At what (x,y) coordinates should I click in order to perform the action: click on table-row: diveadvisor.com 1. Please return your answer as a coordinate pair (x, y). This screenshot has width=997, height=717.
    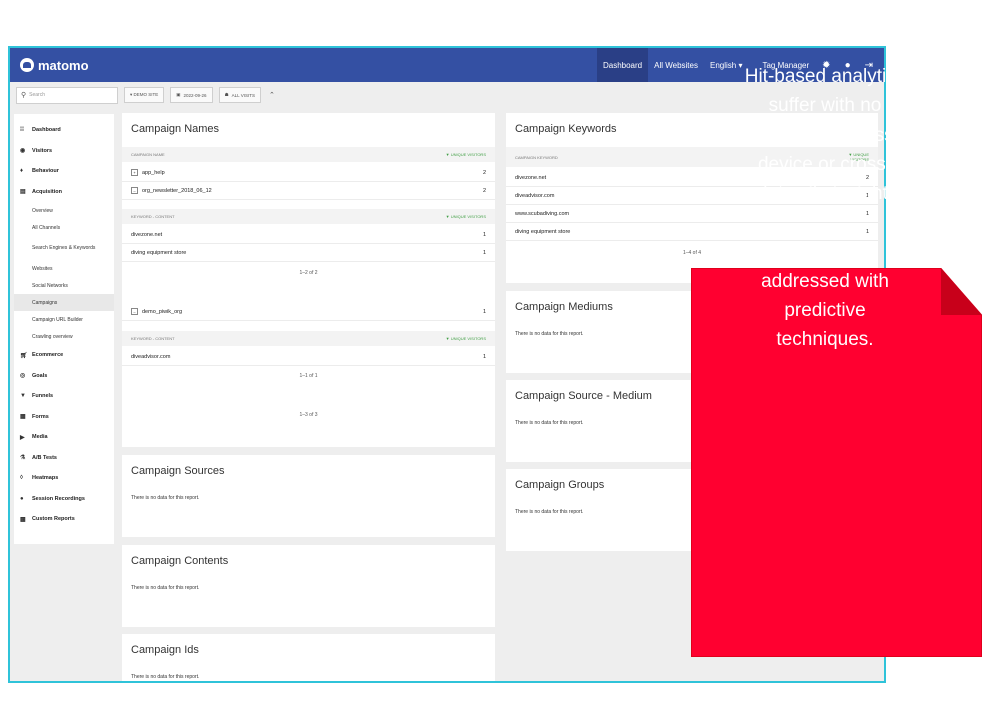
    Looking at the image, I should click on (308, 357).